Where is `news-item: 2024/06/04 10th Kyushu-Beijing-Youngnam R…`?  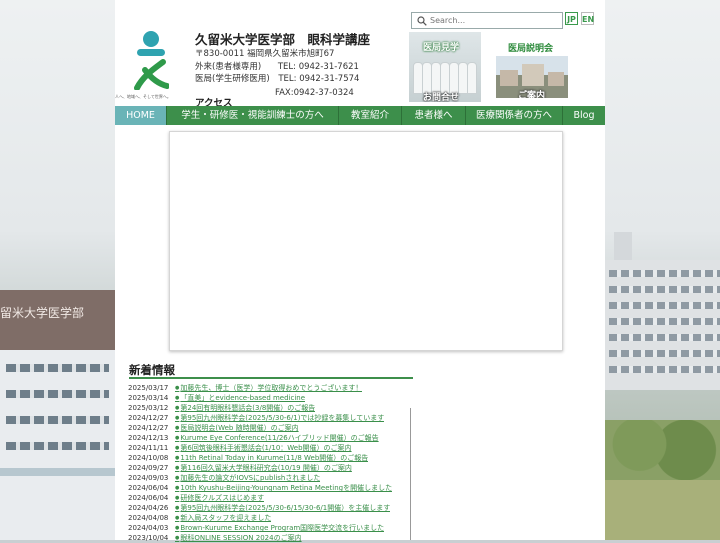 news-item: 2024/06/04 10th Kyushu-Beijing-Youngnam R… is located at coordinates (269, 488).